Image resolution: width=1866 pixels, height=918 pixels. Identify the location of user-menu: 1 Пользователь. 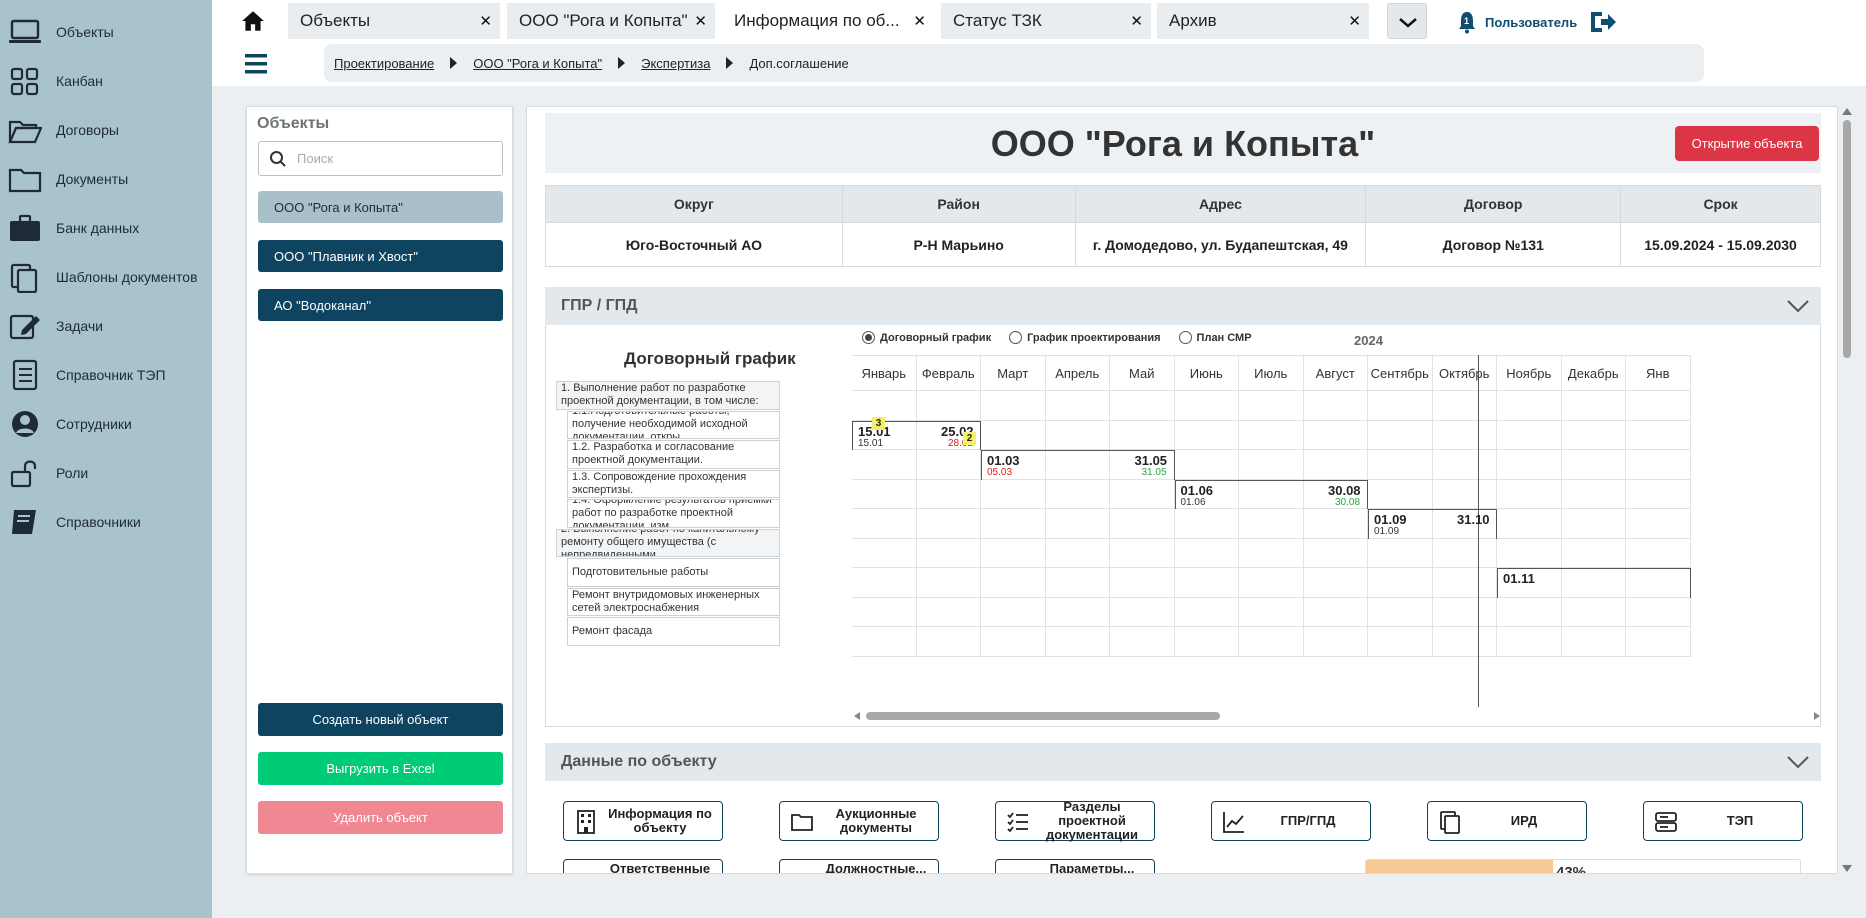
(1537, 22).